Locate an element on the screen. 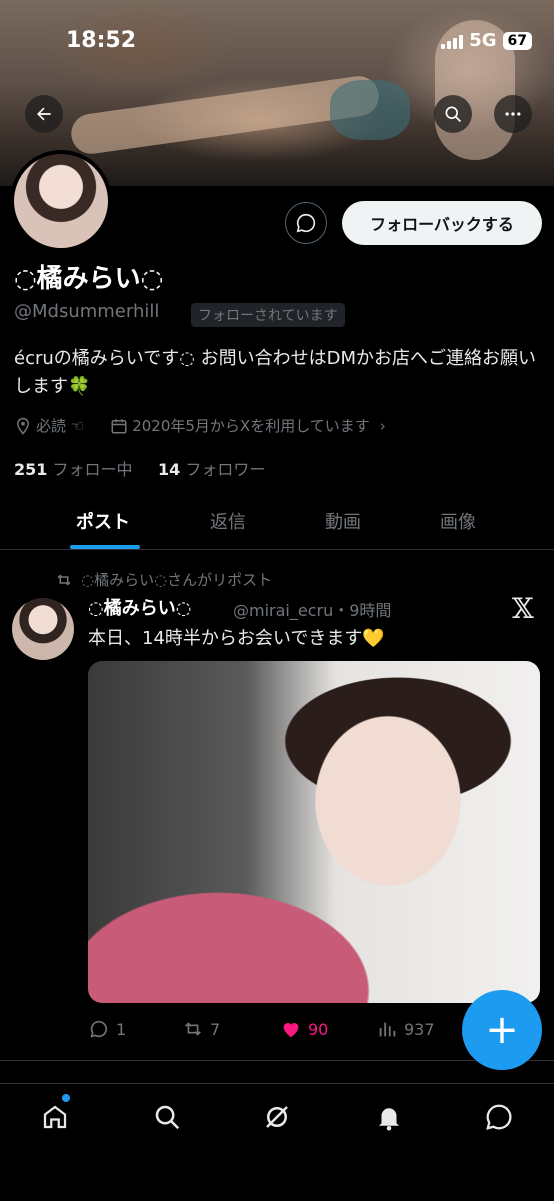  profile-handle: @Mdsummerhill is located at coordinates (87, 311).